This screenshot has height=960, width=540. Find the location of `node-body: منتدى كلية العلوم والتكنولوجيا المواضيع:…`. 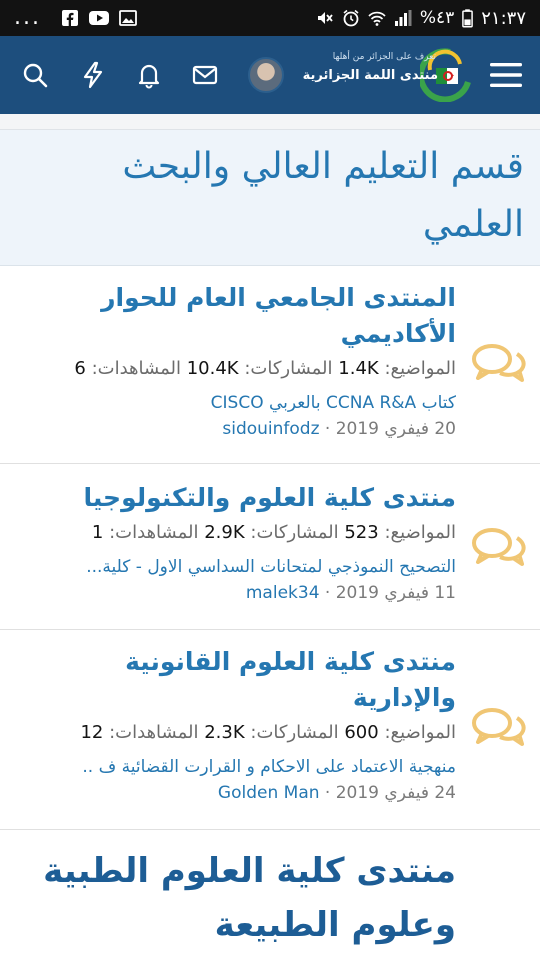

node-body: منتدى كلية العلوم والتكنولوجيا المواضيع:… is located at coordinates (236, 543).